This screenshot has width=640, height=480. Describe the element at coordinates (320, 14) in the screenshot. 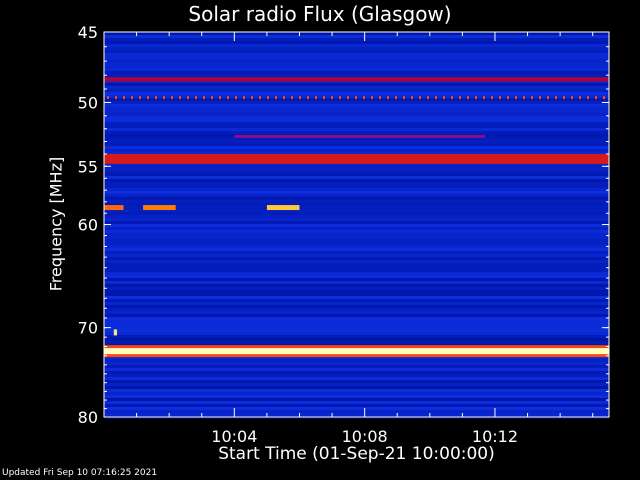

I see `chart-title: Solar radio Flux (Glasgow)` at that location.